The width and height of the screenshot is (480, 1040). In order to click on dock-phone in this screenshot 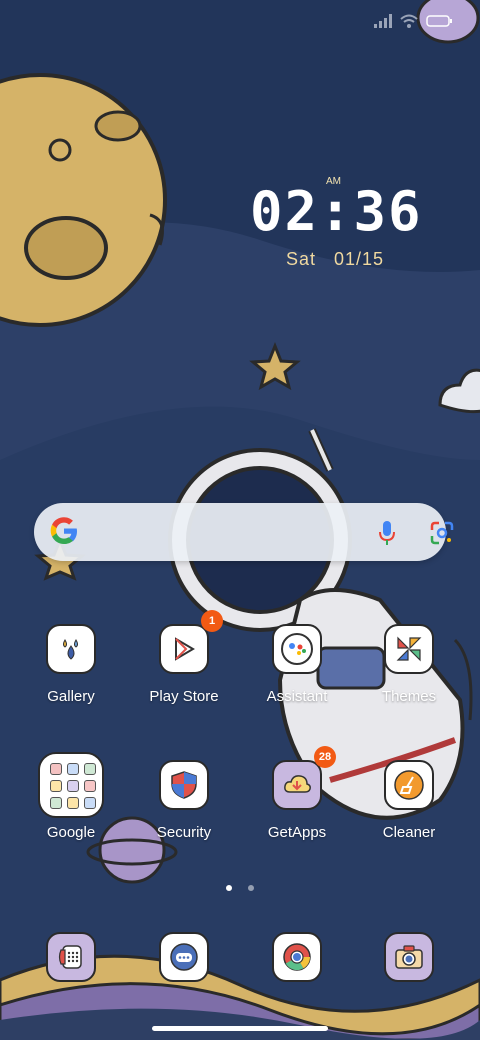, I will do `click(71, 957)`.